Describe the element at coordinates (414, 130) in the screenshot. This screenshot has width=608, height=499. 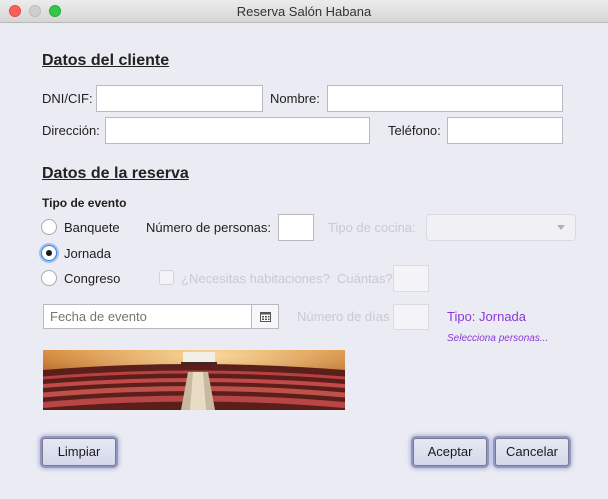
I see `telefono-label: Teléfono:` at that location.